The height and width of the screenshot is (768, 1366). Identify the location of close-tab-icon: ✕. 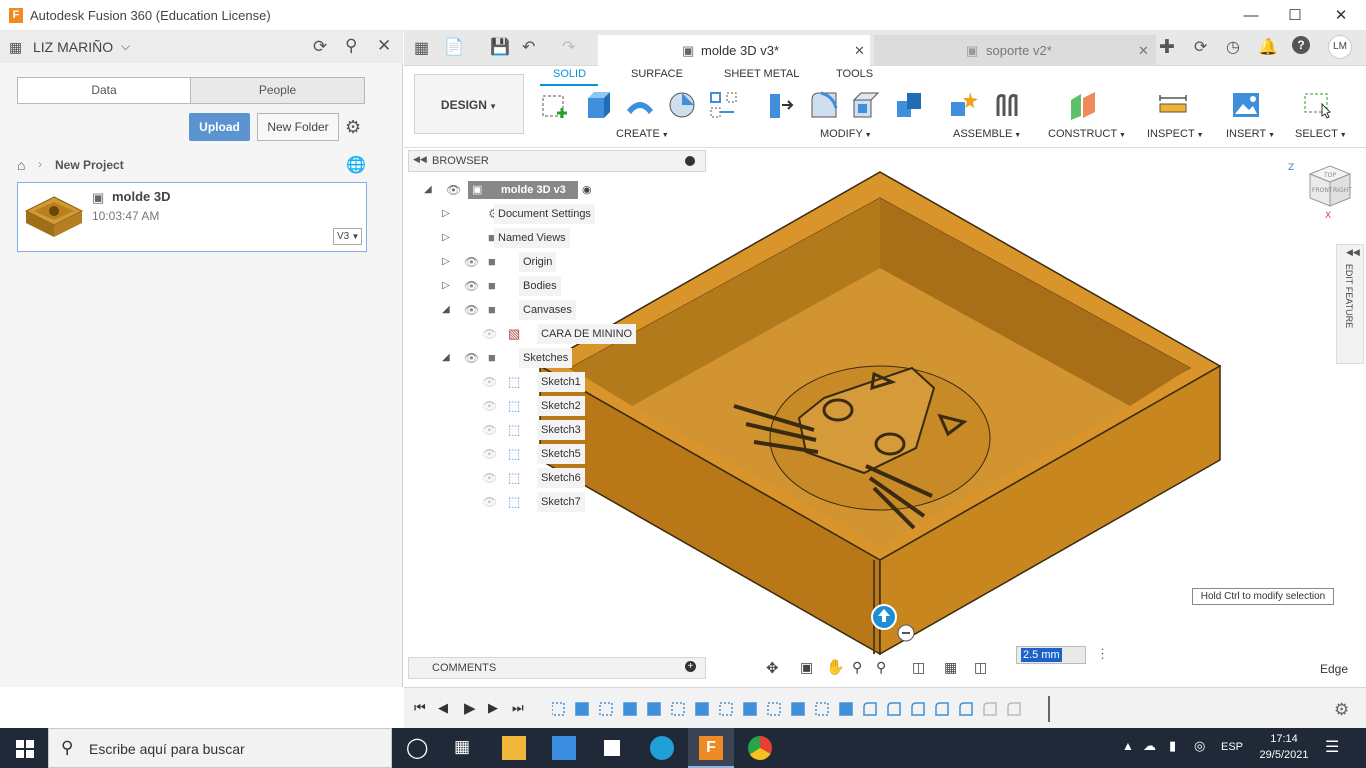
(859, 50).